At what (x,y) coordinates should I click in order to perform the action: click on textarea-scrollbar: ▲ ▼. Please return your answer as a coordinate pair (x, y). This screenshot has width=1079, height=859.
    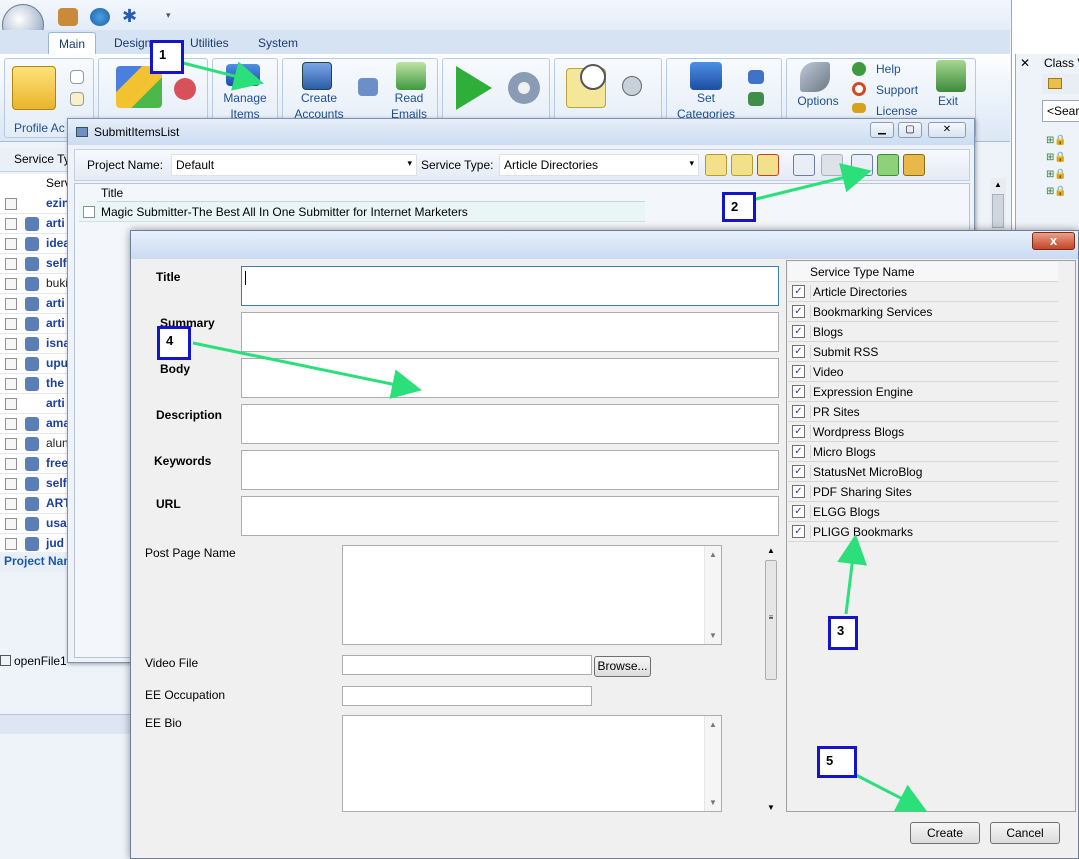
    Looking at the image, I should click on (712, 763).